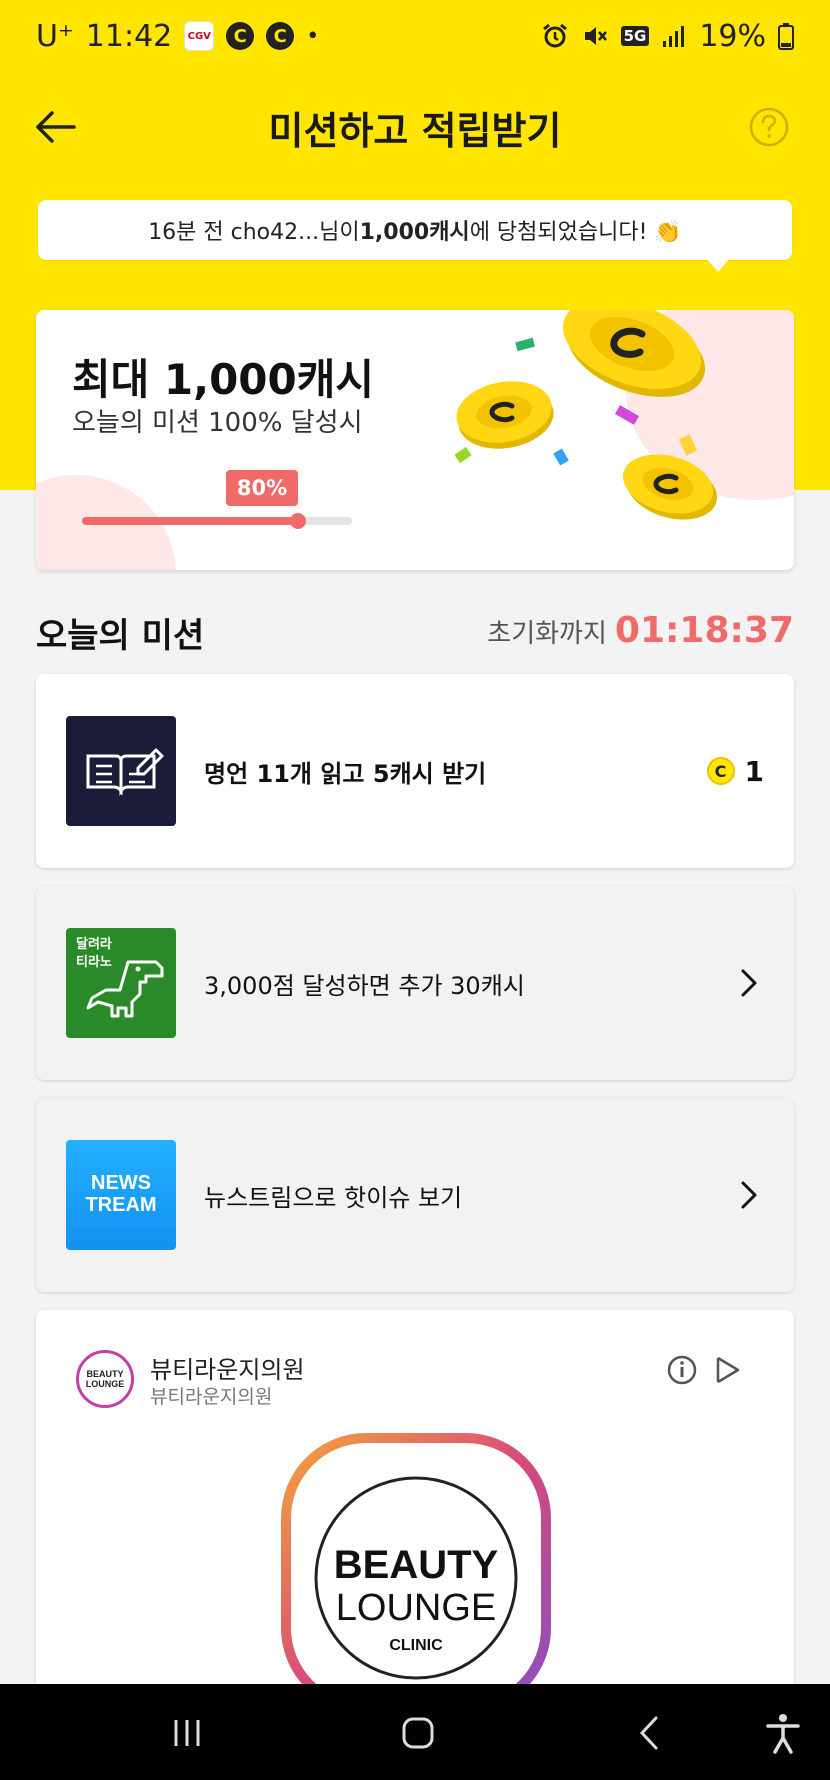  I want to click on mute-icon, so click(595, 36).